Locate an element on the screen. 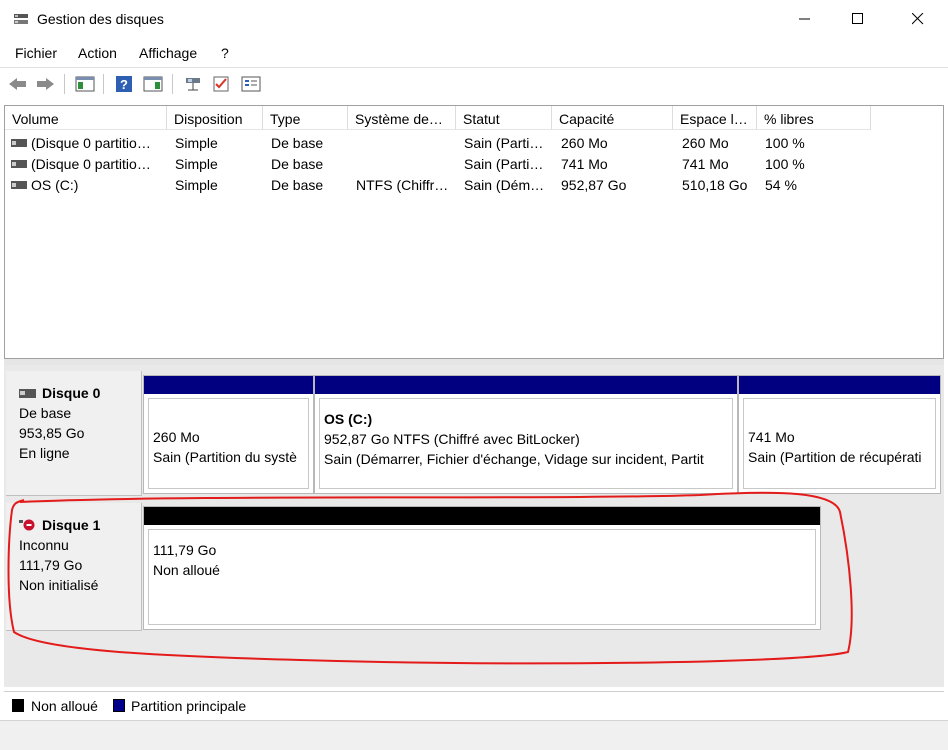 The image size is (948, 750). column-disposition: Disposition is located at coordinates (215, 118).